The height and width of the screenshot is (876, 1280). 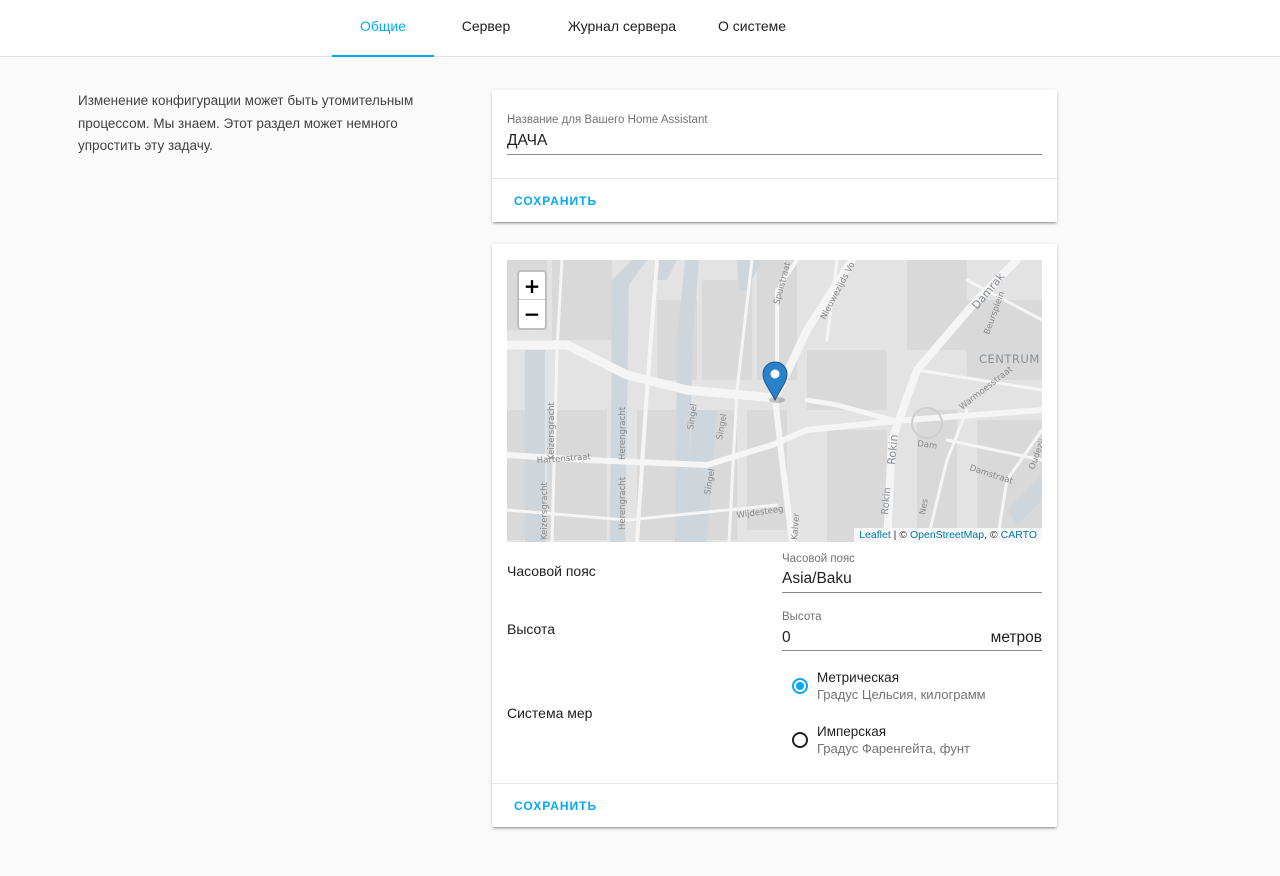 I want to click on tab-server-log: Журнал сервера, so click(x=622, y=28).